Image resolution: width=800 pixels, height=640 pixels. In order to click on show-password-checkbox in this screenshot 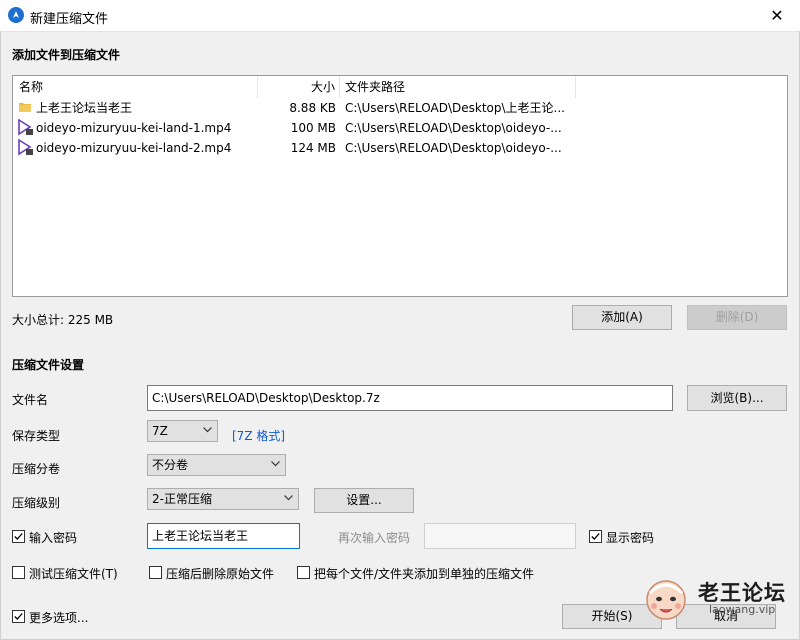, I will do `click(595, 536)`.